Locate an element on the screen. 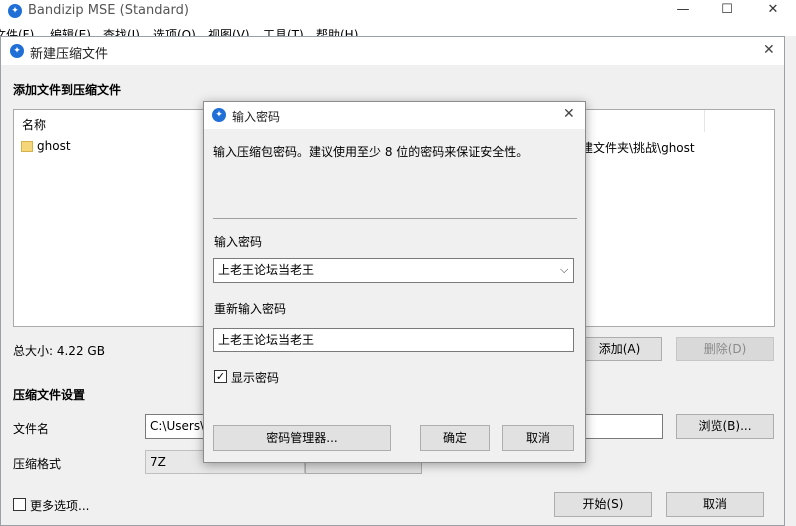 The width and height of the screenshot is (796, 526). add-files-heading: 添加文件到压缩文件 is located at coordinates (67, 90).